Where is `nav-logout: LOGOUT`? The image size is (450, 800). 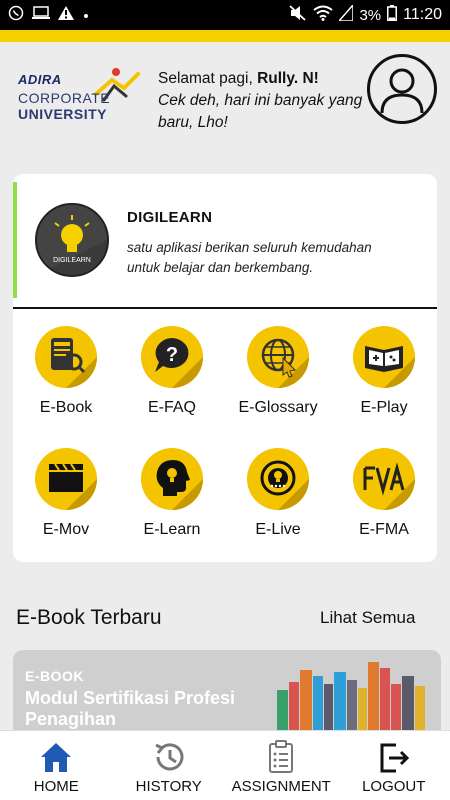
nav-logout: LOGOUT is located at coordinates (394, 765).